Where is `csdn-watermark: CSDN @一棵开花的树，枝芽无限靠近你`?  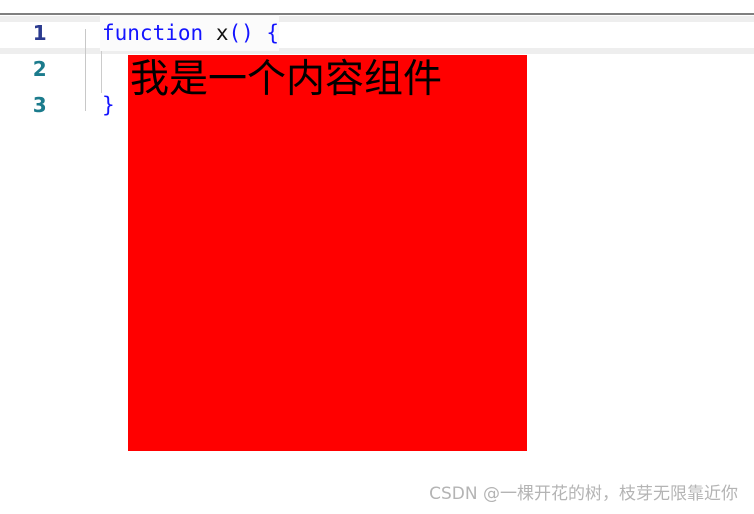
csdn-watermark: CSDN @一棵开花的树，枝芽无限靠近你 is located at coordinates (583, 494).